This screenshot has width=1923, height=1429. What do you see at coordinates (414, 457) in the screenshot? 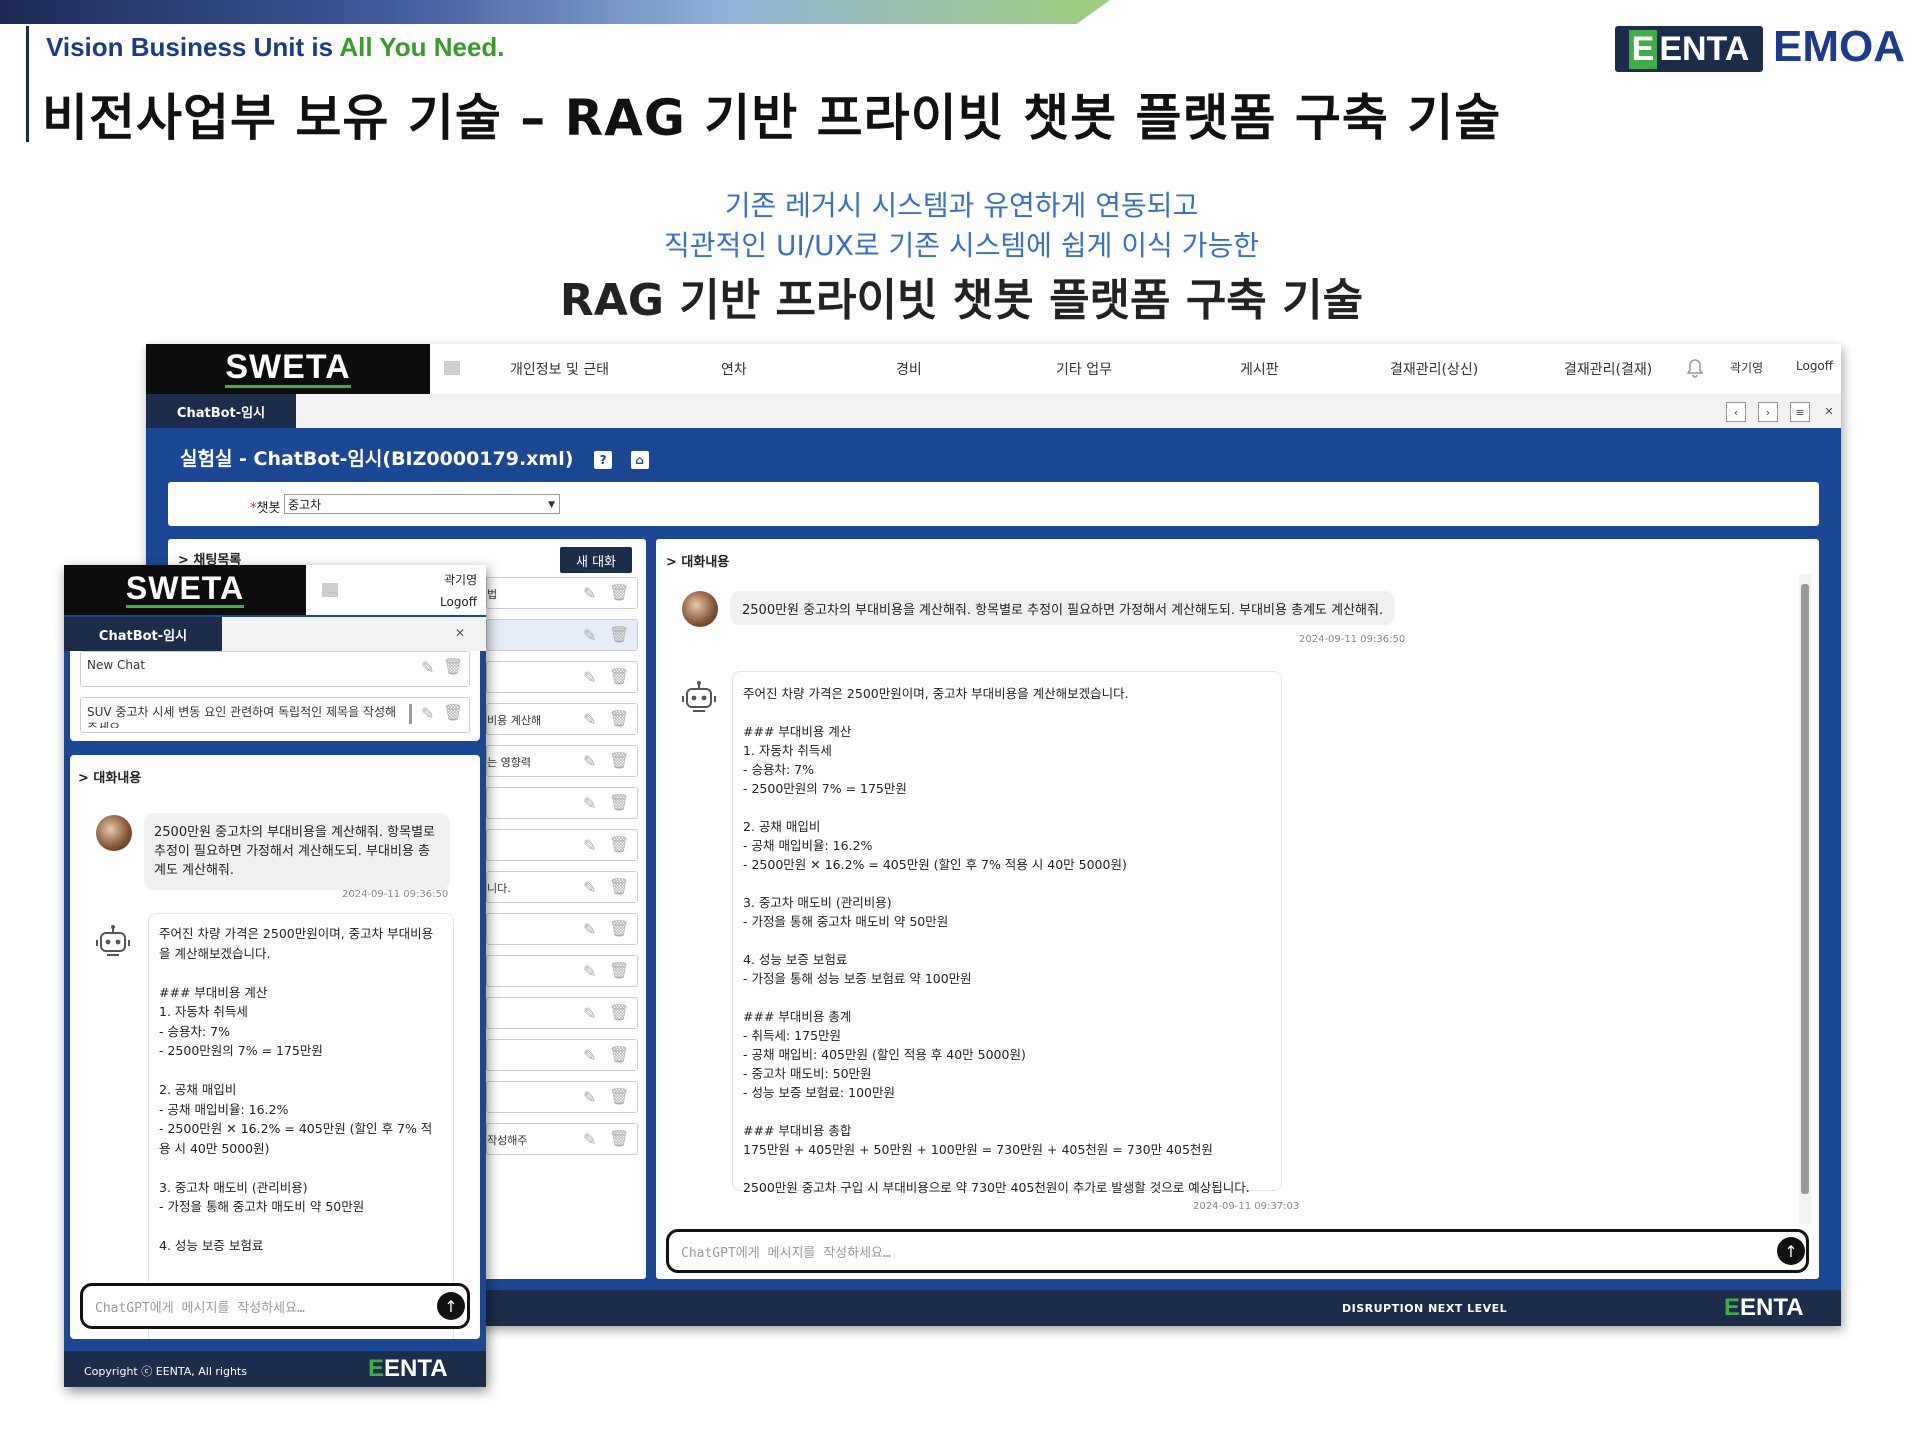
I see `page-title: 실험실 - ChatBot-임시(BIZ0000179.xml) ? ⌂` at bounding box center [414, 457].